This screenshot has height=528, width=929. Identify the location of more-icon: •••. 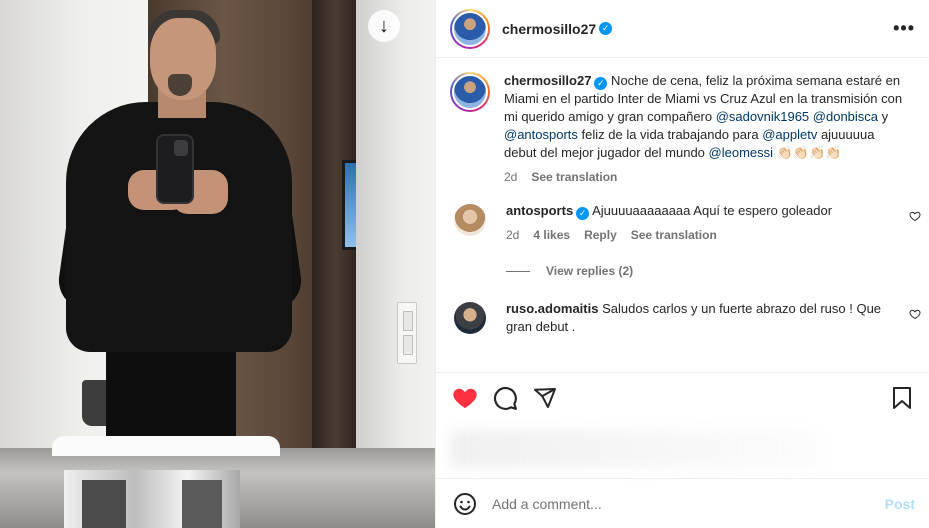
(904, 28).